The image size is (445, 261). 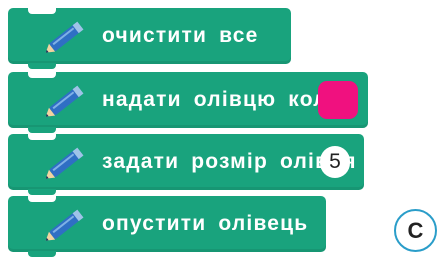 What do you see at coordinates (338, 100) in the screenshot?
I see `pen-color-swatch` at bounding box center [338, 100].